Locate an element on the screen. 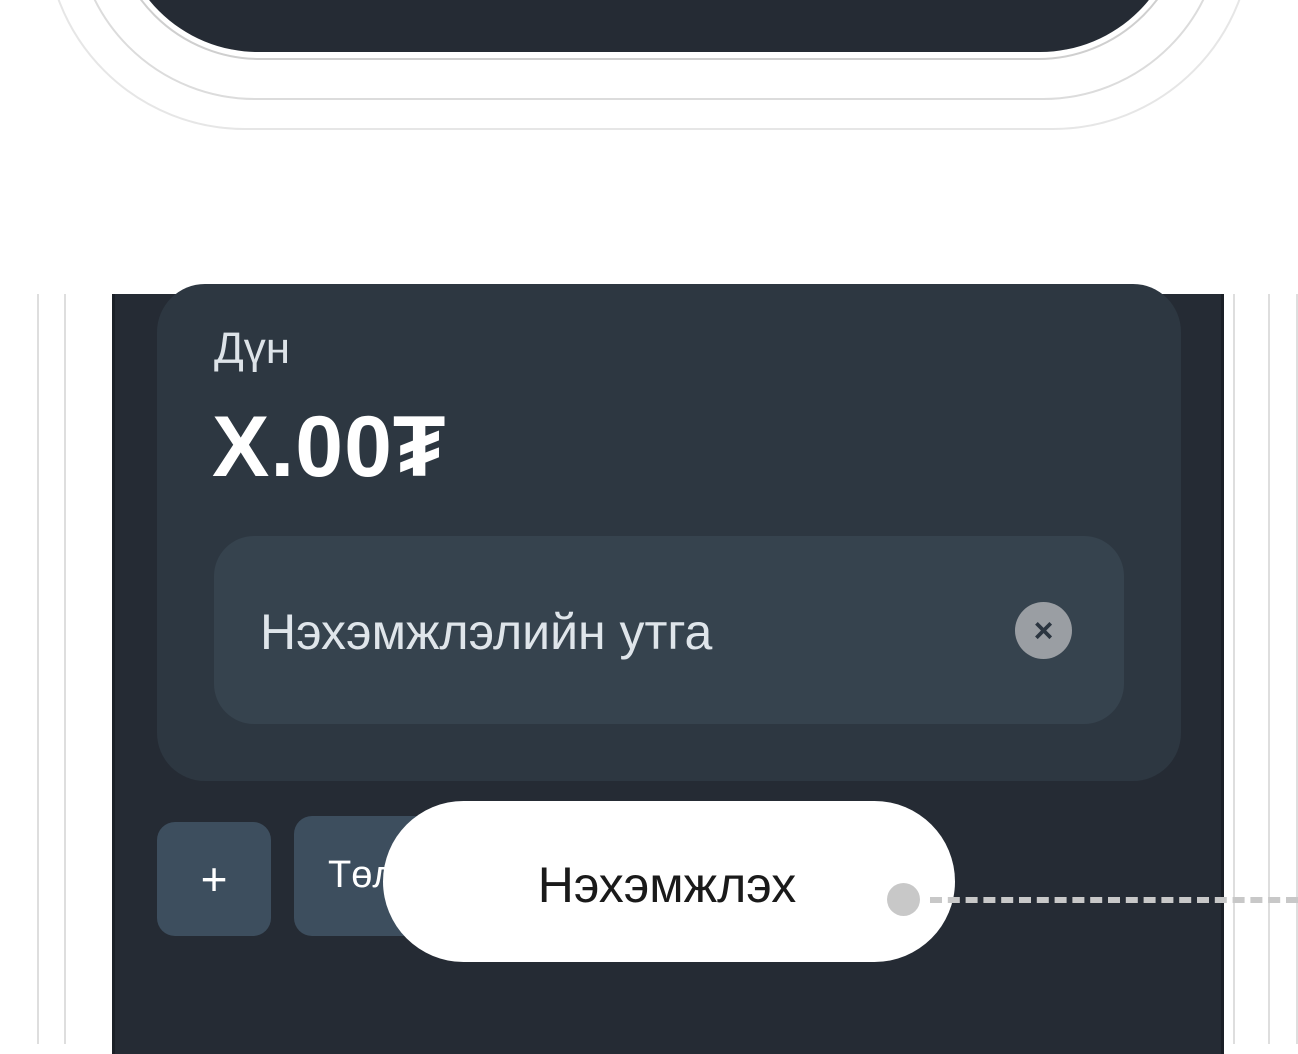 Image resolution: width=1298 pixels, height=1054 pixels. amount-value: X.00₮ is located at coordinates (329, 447).